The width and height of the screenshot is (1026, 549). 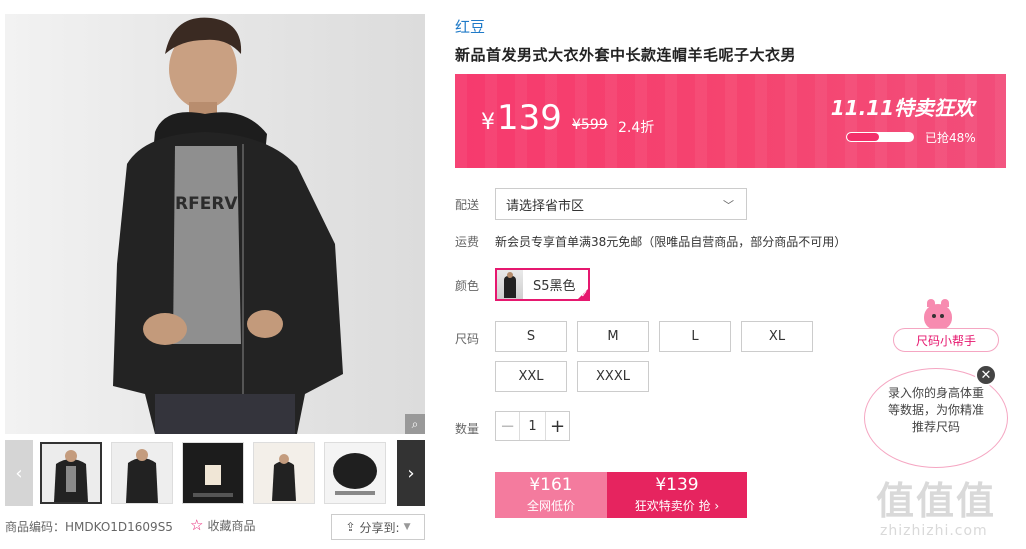 What do you see at coordinates (510, 275) in the screenshot?
I see `swatch-head` at bounding box center [510, 275].